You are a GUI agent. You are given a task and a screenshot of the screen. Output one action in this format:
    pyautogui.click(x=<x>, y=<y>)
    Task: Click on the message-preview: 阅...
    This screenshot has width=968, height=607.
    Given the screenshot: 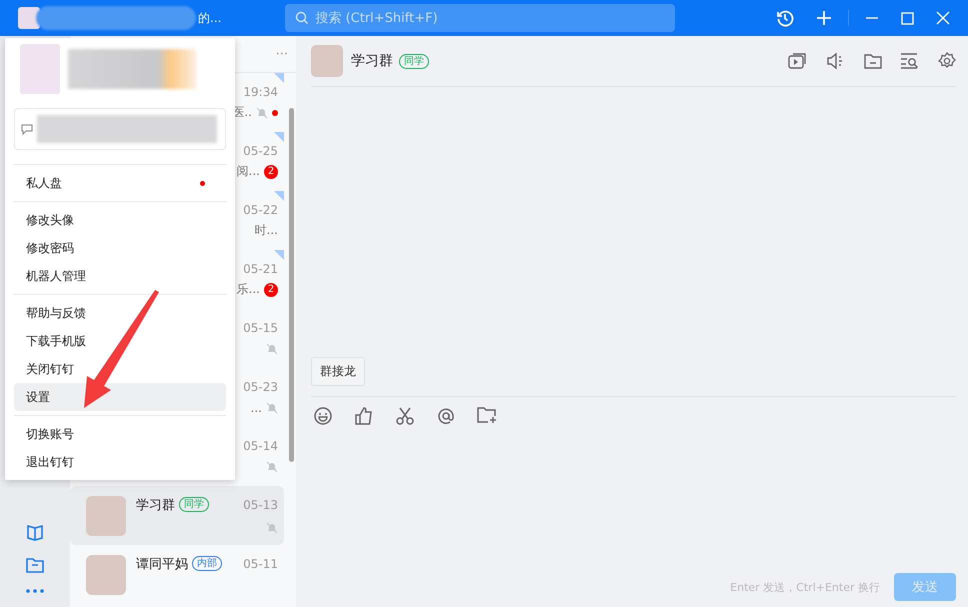 What is the action you would take?
    pyautogui.click(x=248, y=171)
    